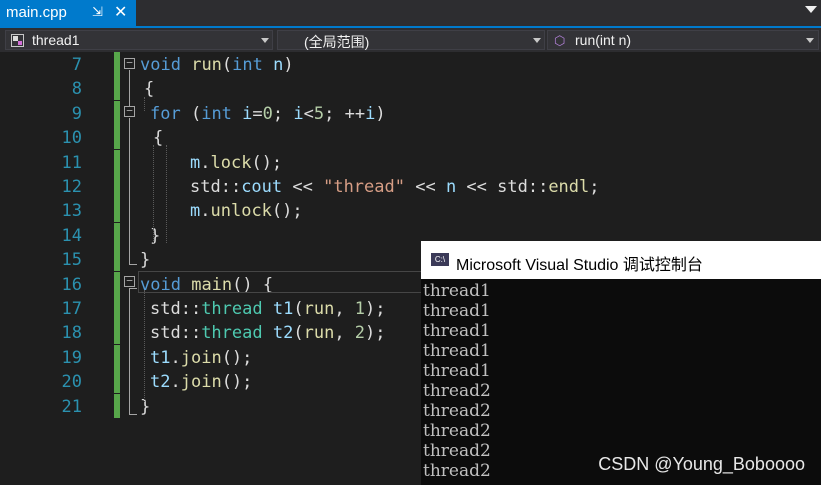 The width and height of the screenshot is (821, 485). Describe the element at coordinates (683, 40) in the screenshot. I see `member-dropdown: ⬡ run(int n)` at that location.